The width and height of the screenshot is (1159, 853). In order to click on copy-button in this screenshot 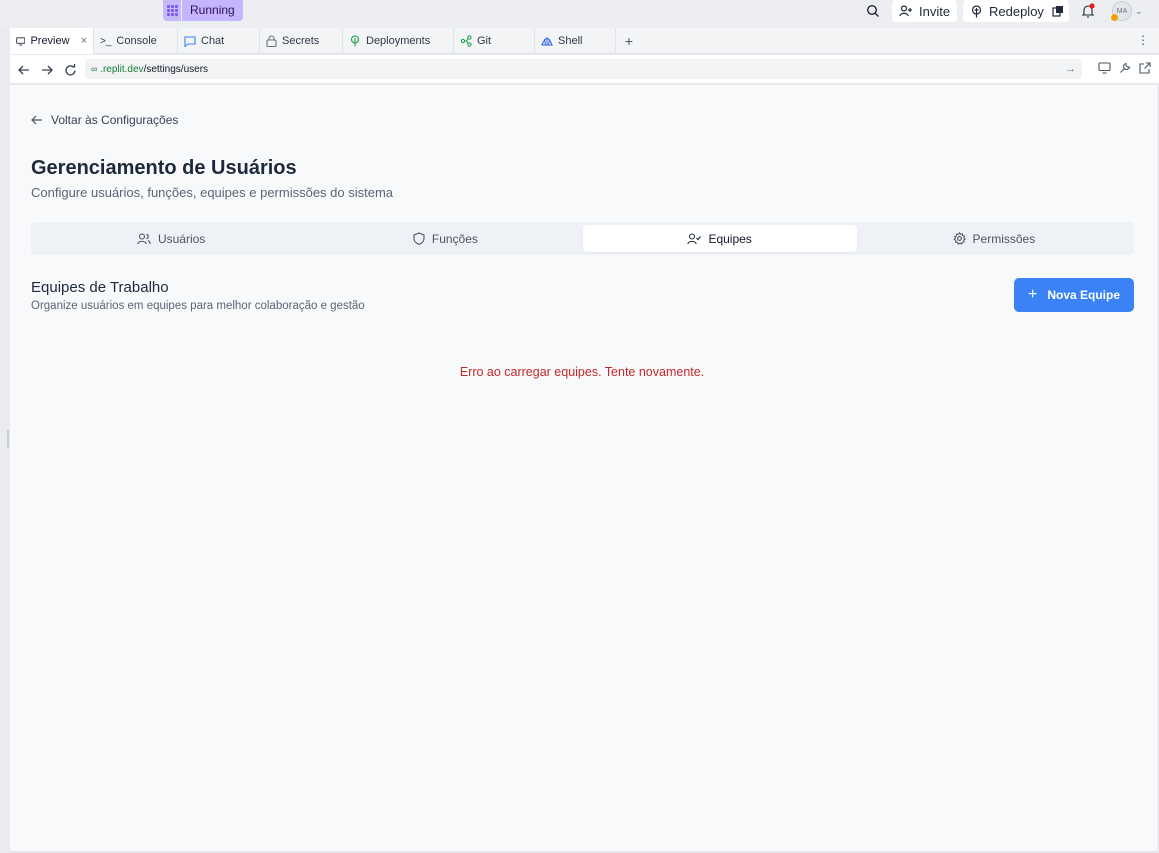, I will do `click(1058, 11)`.